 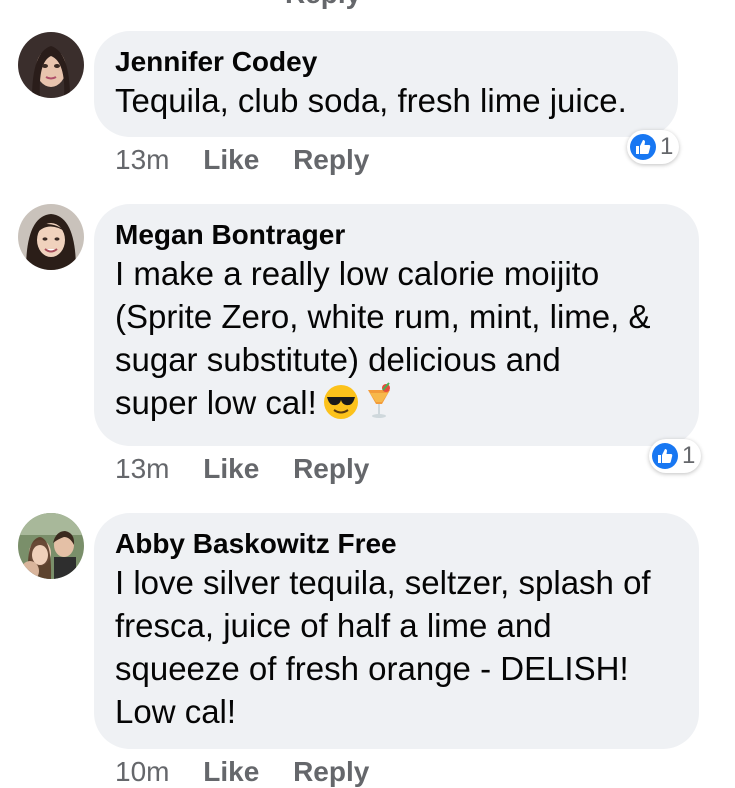 I want to click on comment-timestamp: 10m, so click(x=142, y=771).